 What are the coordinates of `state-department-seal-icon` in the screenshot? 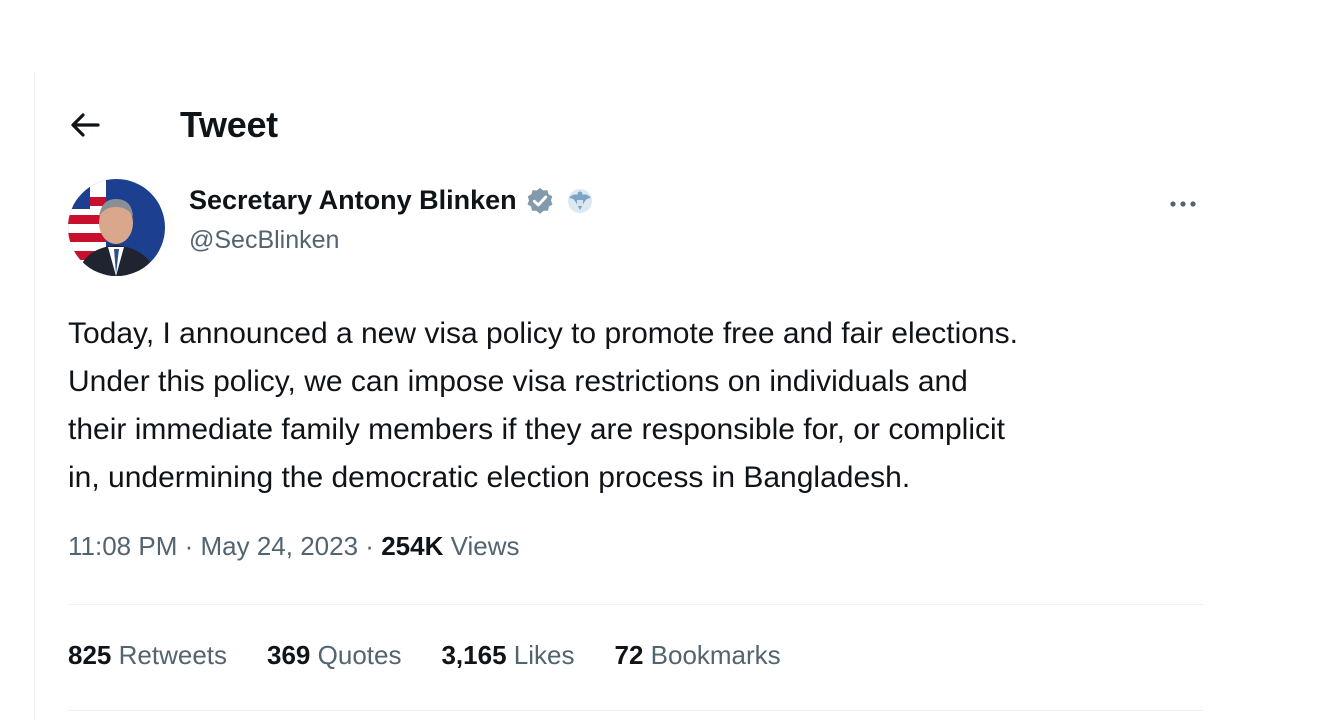 It's located at (579, 200).